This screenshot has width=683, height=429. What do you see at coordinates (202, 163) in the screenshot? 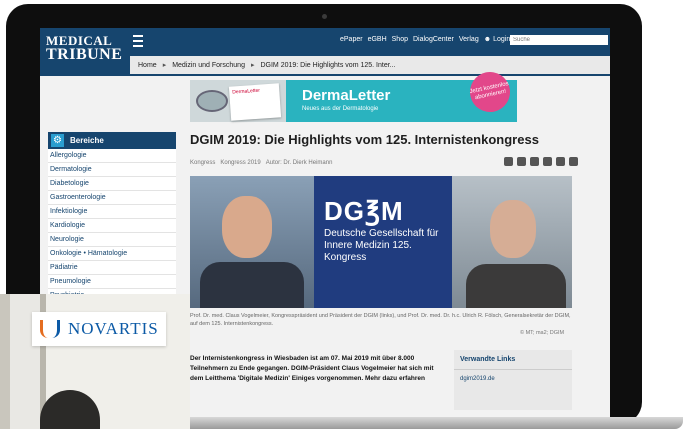
I see `meta-tag-kongress: Kongress` at bounding box center [202, 163].